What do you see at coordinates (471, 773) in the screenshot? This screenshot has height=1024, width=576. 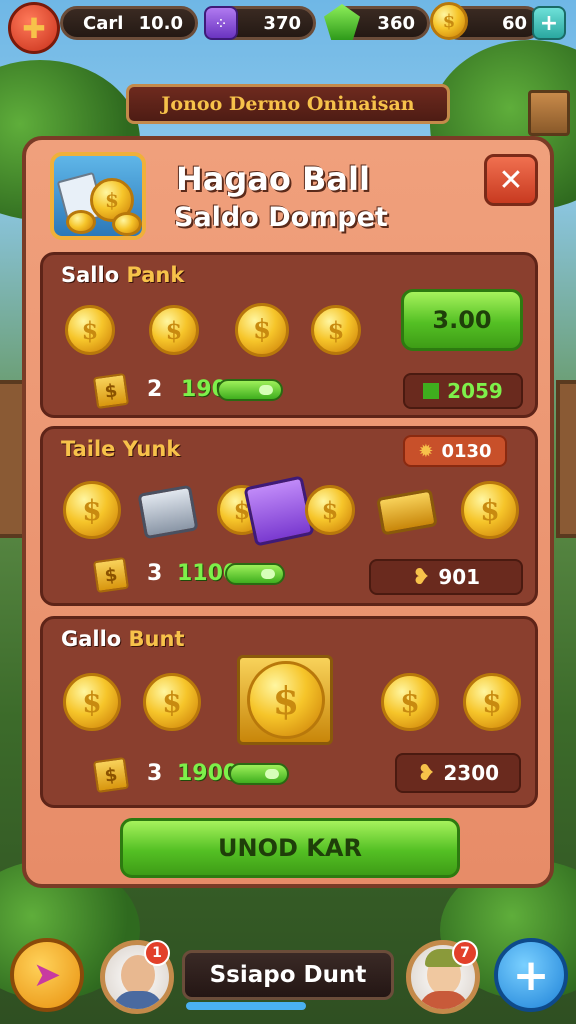 I see `section-3-amount-value: 2300` at bounding box center [471, 773].